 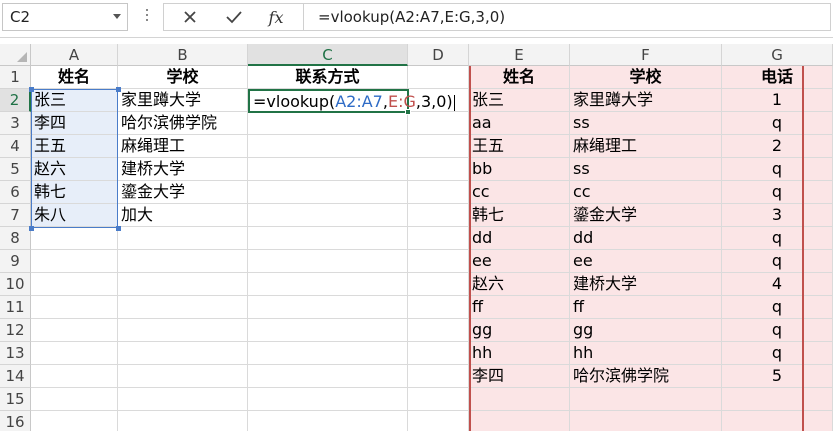 I want to click on cell-edit-formula: =vlookup(A2:A7,E:G,3,0), so click(x=354, y=101).